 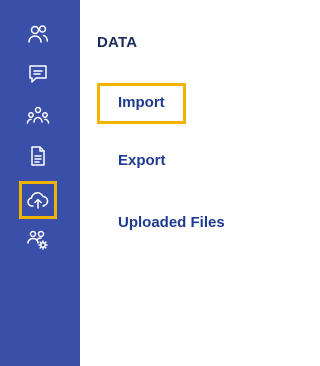 What do you see at coordinates (117, 42) in the screenshot?
I see `section-title: DATA` at bounding box center [117, 42].